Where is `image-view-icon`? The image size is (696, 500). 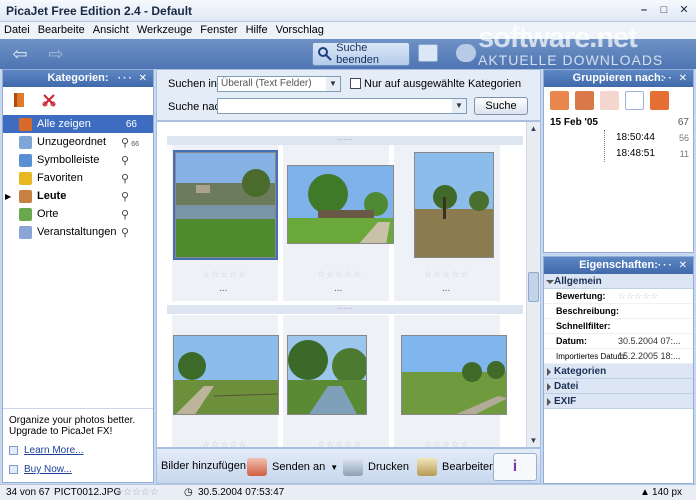
image-view-icon is located at coordinates (428, 53).